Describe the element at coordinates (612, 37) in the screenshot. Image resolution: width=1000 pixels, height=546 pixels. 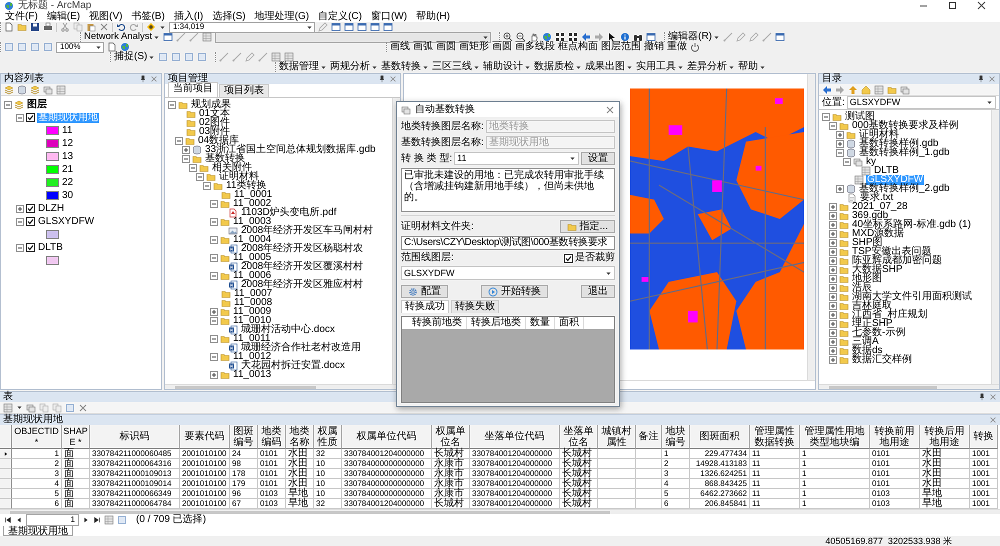
I see `pointer-icon` at that location.